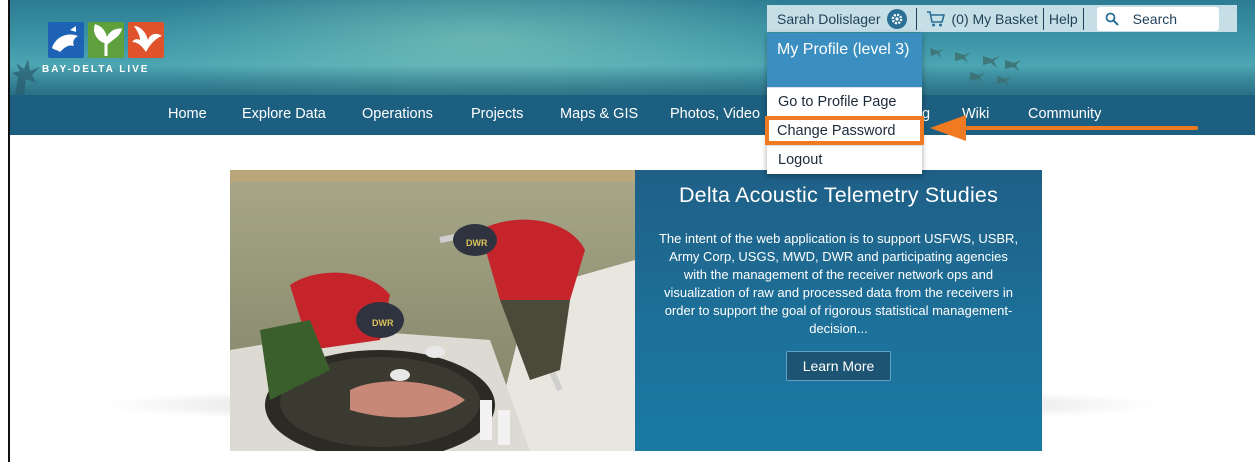  What do you see at coordinates (829, 19) in the screenshot?
I see `user-name: Sarah Dolislager` at bounding box center [829, 19].